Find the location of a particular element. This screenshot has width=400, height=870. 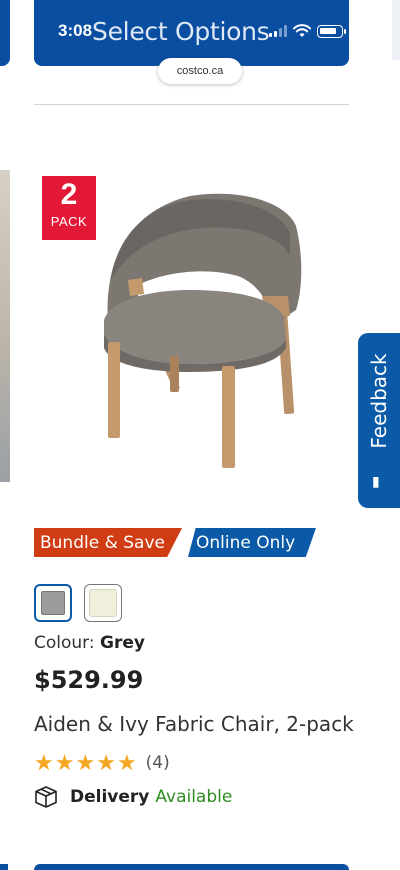

two-pack-badge: 2 PACK is located at coordinates (69, 208).